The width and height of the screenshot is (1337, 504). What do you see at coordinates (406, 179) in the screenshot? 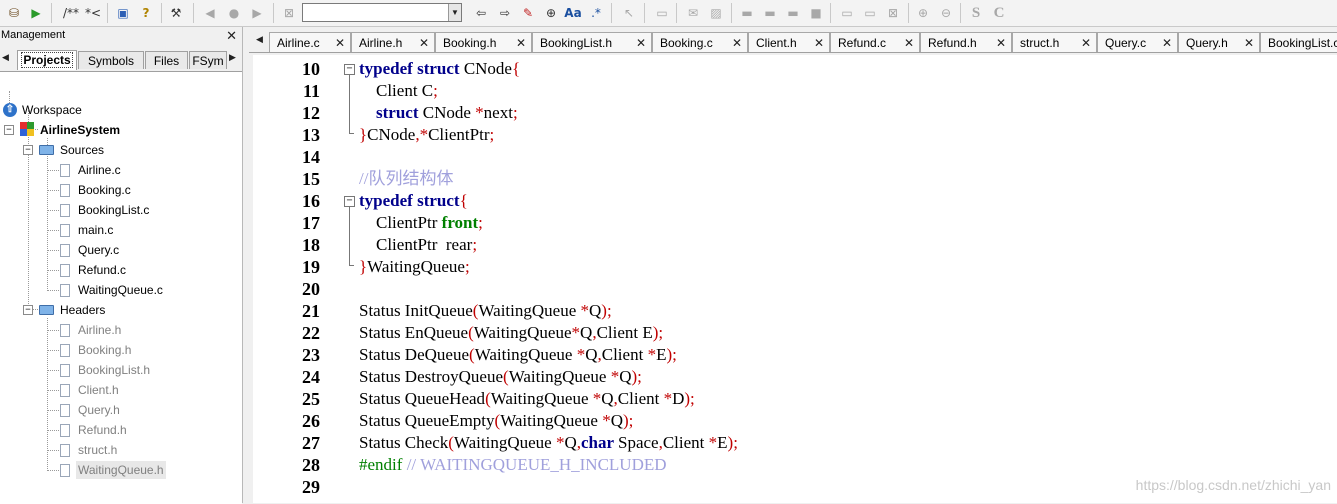
I see `code-line: //队列结构体` at bounding box center [406, 179].